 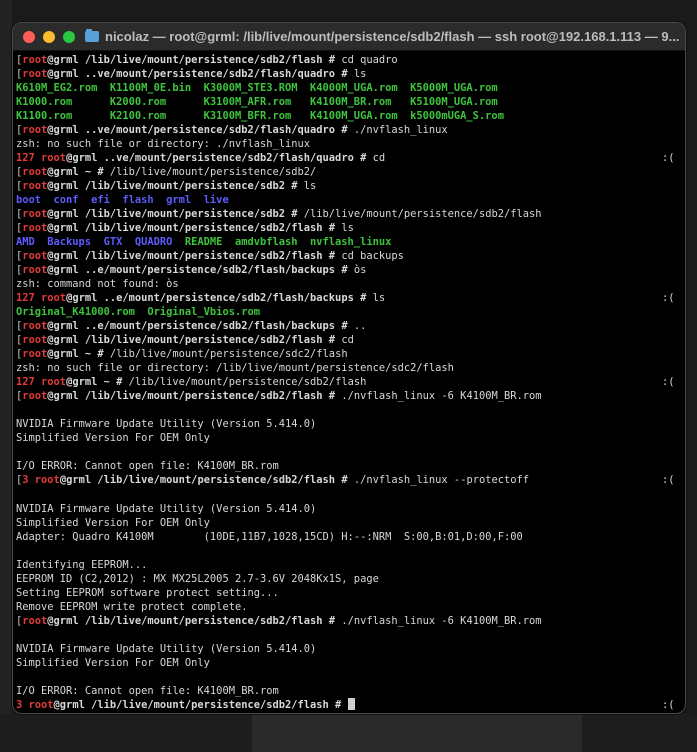 I want to click on terminal-line: boot conf efi flash grml live, so click(x=350, y=200).